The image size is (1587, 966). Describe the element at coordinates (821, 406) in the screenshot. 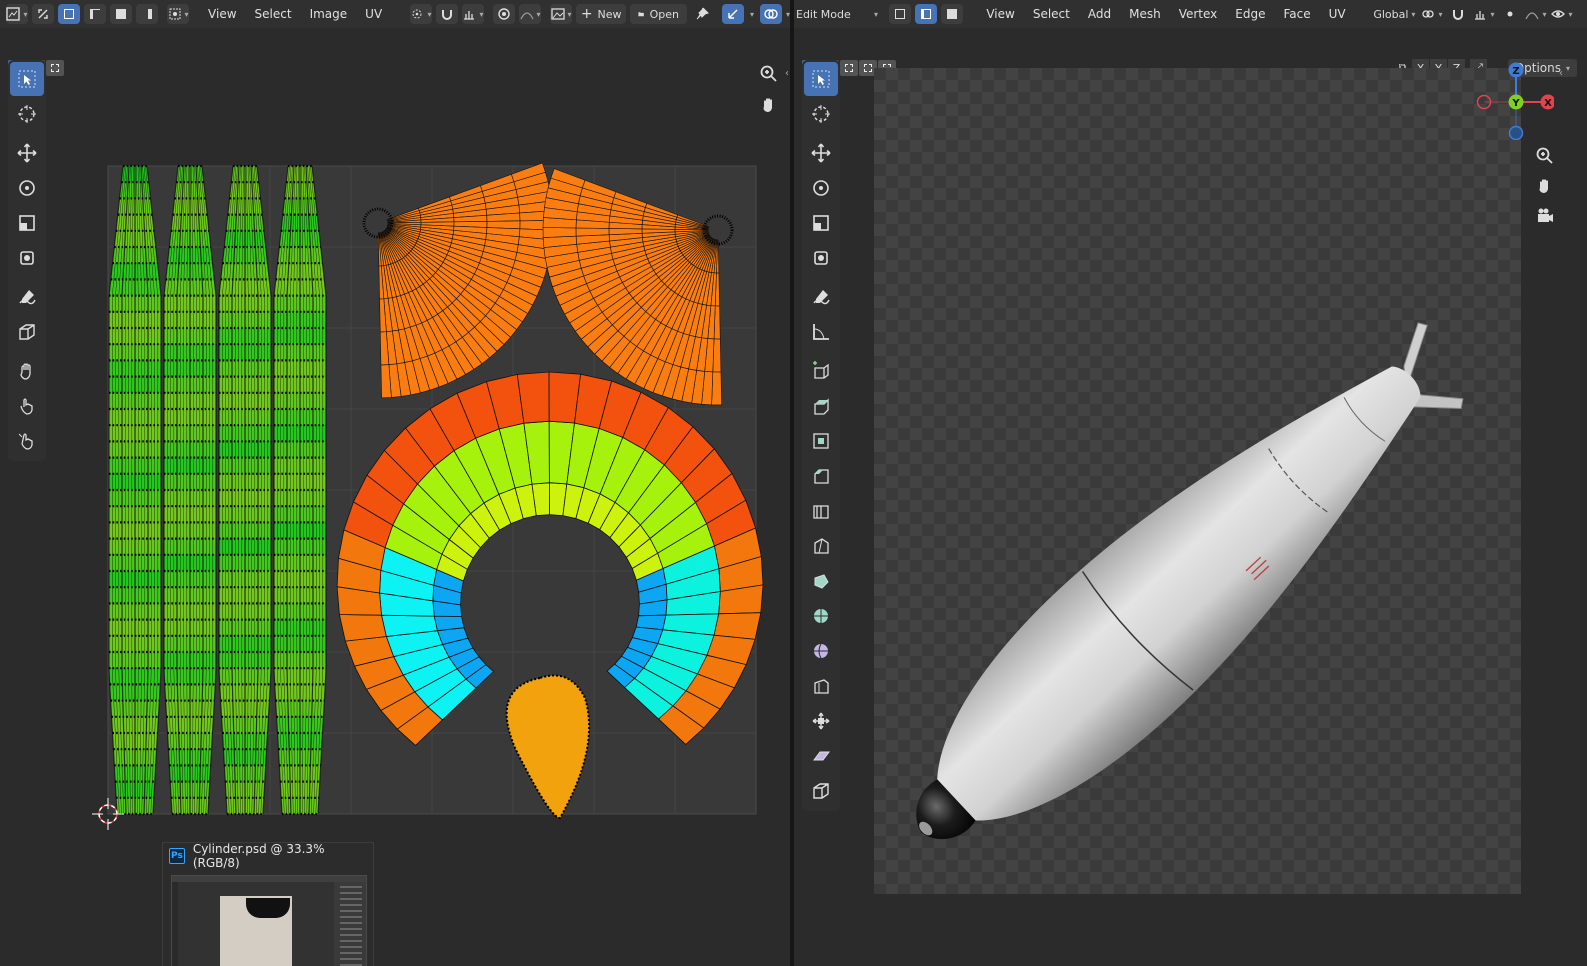

I see `tool-extrude` at that location.